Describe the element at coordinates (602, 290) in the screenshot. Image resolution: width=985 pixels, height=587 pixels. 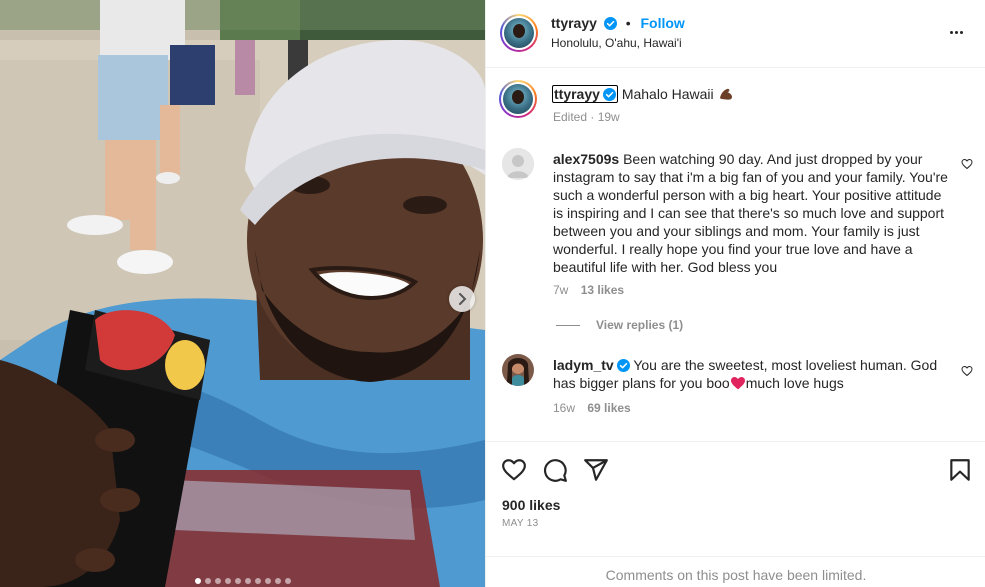
I see `comment-likes: 13 likes` at that location.